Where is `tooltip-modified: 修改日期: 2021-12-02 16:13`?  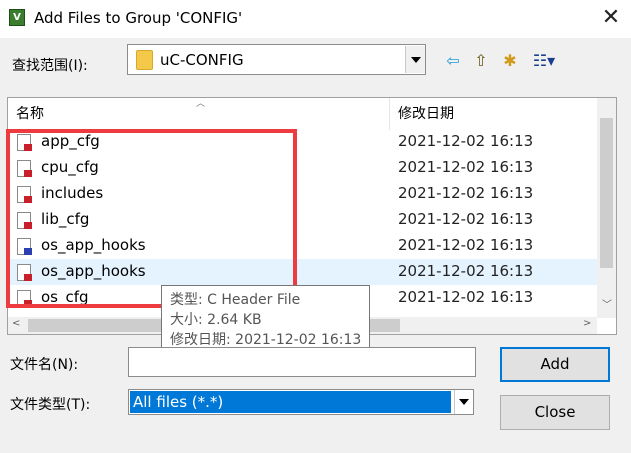
tooltip-modified: 修改日期: 2021-12-02 16:13 is located at coordinates (266, 340).